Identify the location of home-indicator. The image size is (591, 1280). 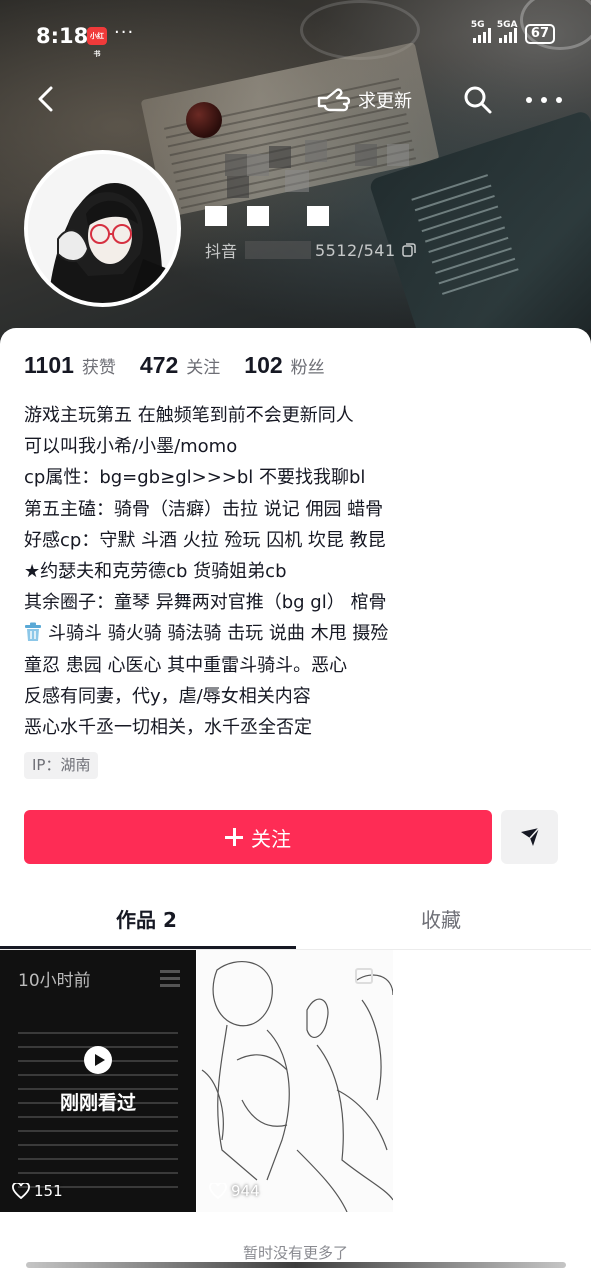
(295, 1271).